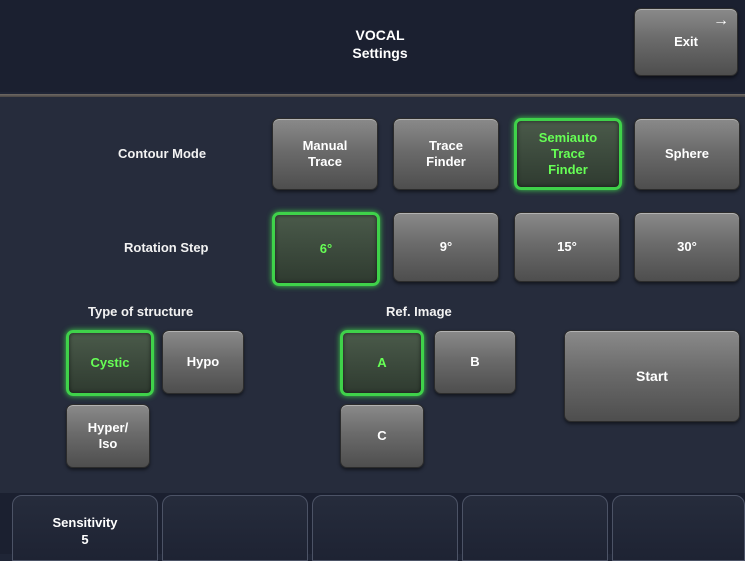  I want to click on rotation-6-button: 6°, so click(326, 249).